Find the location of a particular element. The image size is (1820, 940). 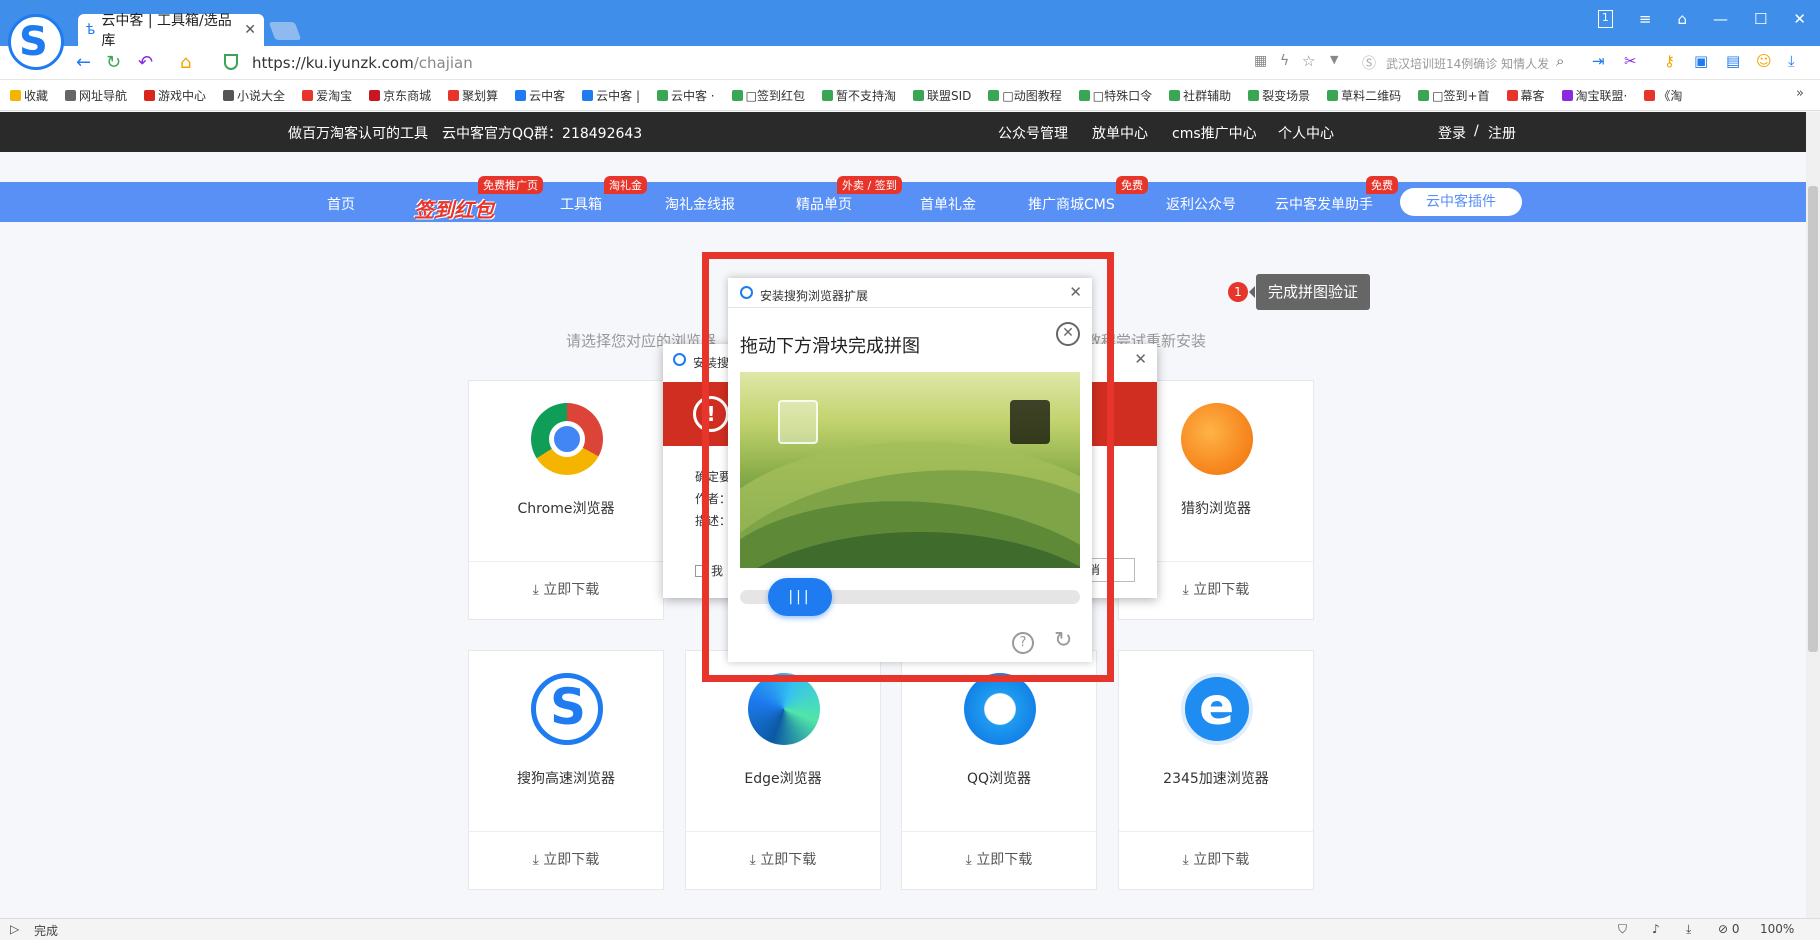

qr-icon: ▦ is located at coordinates (1260, 61).